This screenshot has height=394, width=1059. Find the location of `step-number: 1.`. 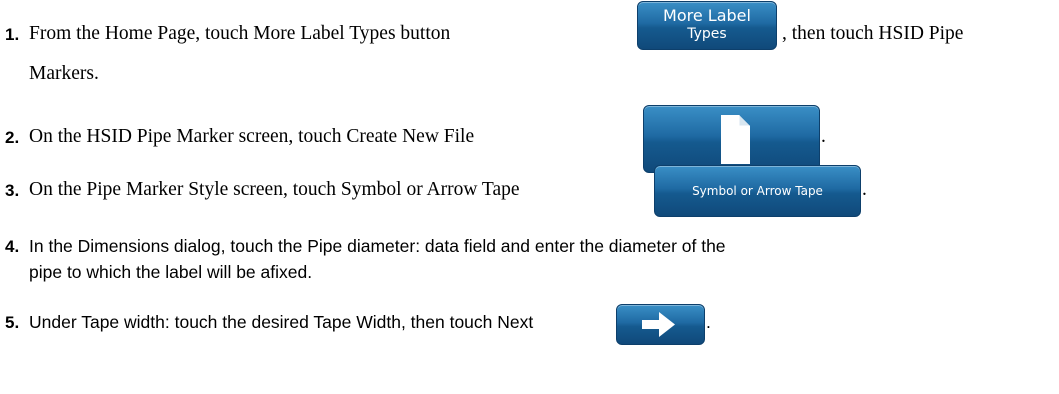

step-number: 1. is located at coordinates (12, 34).